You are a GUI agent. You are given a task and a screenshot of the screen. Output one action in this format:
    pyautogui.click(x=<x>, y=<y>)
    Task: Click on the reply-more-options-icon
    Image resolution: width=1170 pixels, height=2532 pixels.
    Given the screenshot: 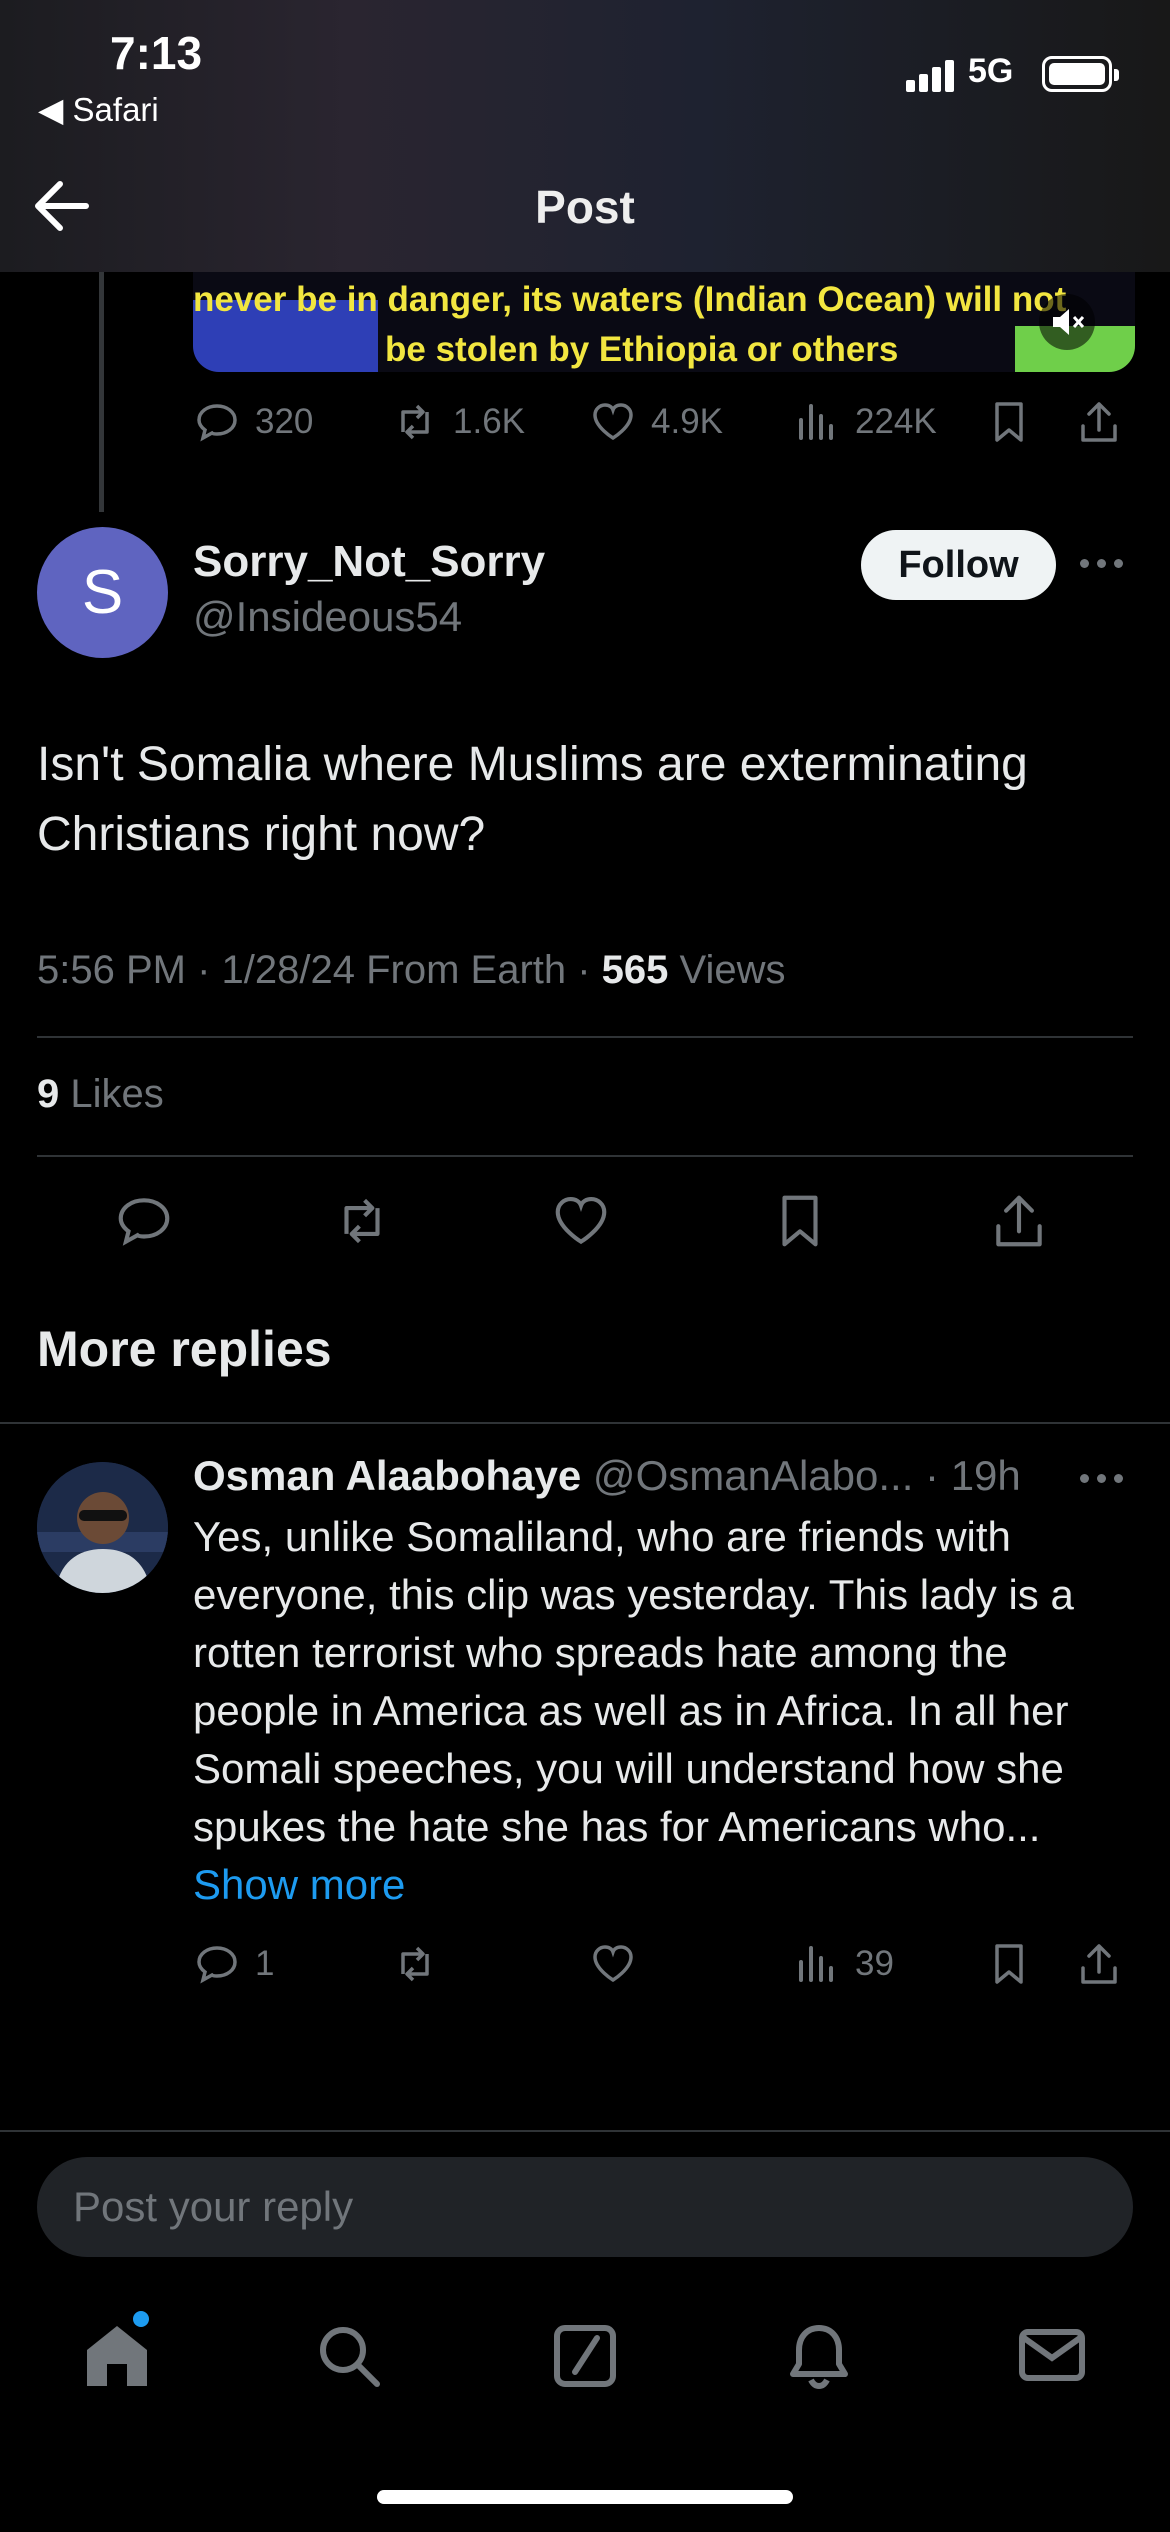 What is the action you would take?
    pyautogui.click(x=1105, y=1480)
    